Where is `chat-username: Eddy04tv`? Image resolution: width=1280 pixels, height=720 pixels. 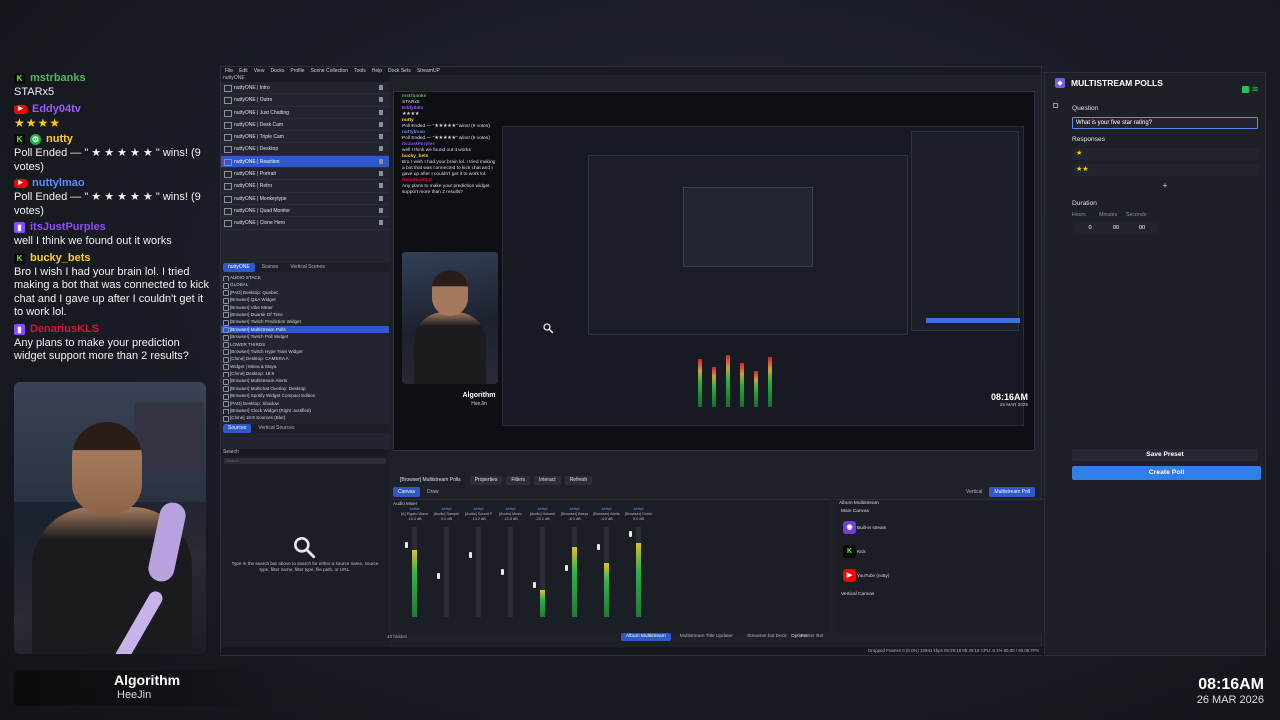 chat-username: Eddy04tv is located at coordinates (56, 108).